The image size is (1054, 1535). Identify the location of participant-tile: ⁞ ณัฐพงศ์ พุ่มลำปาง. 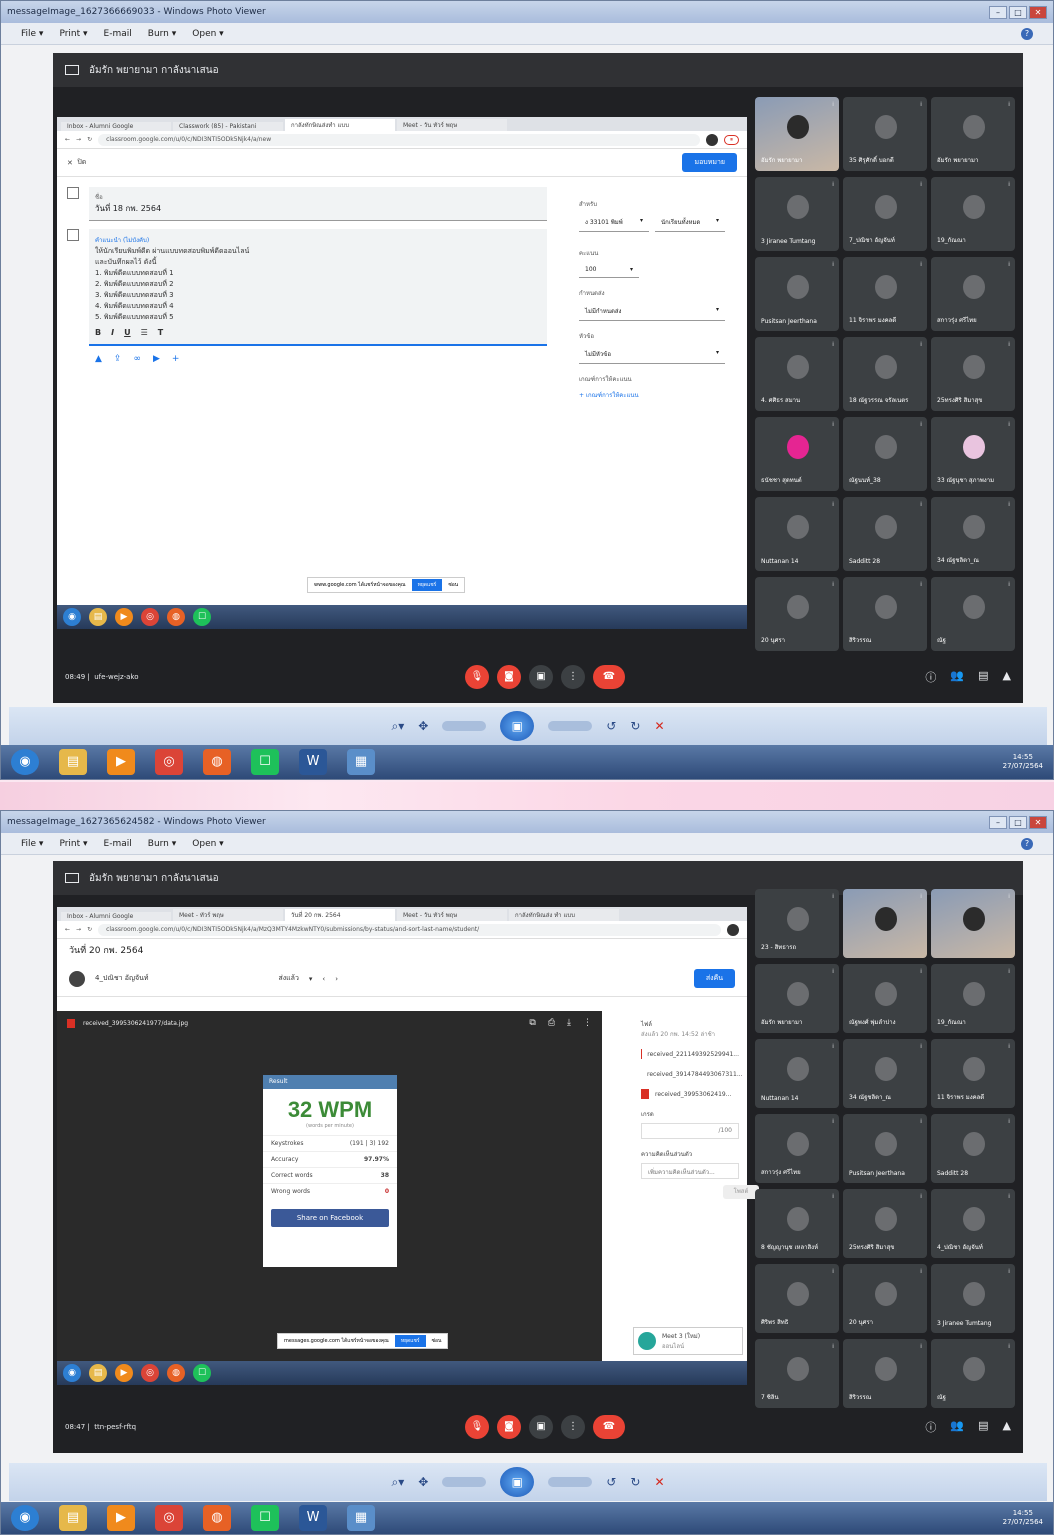
(885, 998).